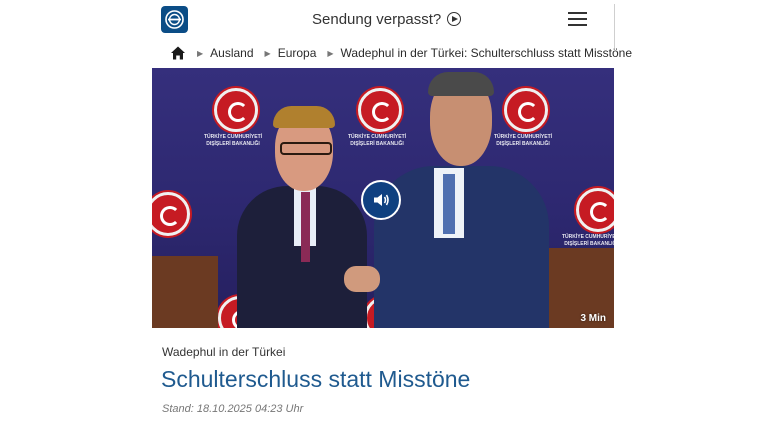 The height and width of the screenshot is (421, 770). Describe the element at coordinates (315, 379) in the screenshot. I see `article-headline: Schulterschluss statt Misstöne` at that location.